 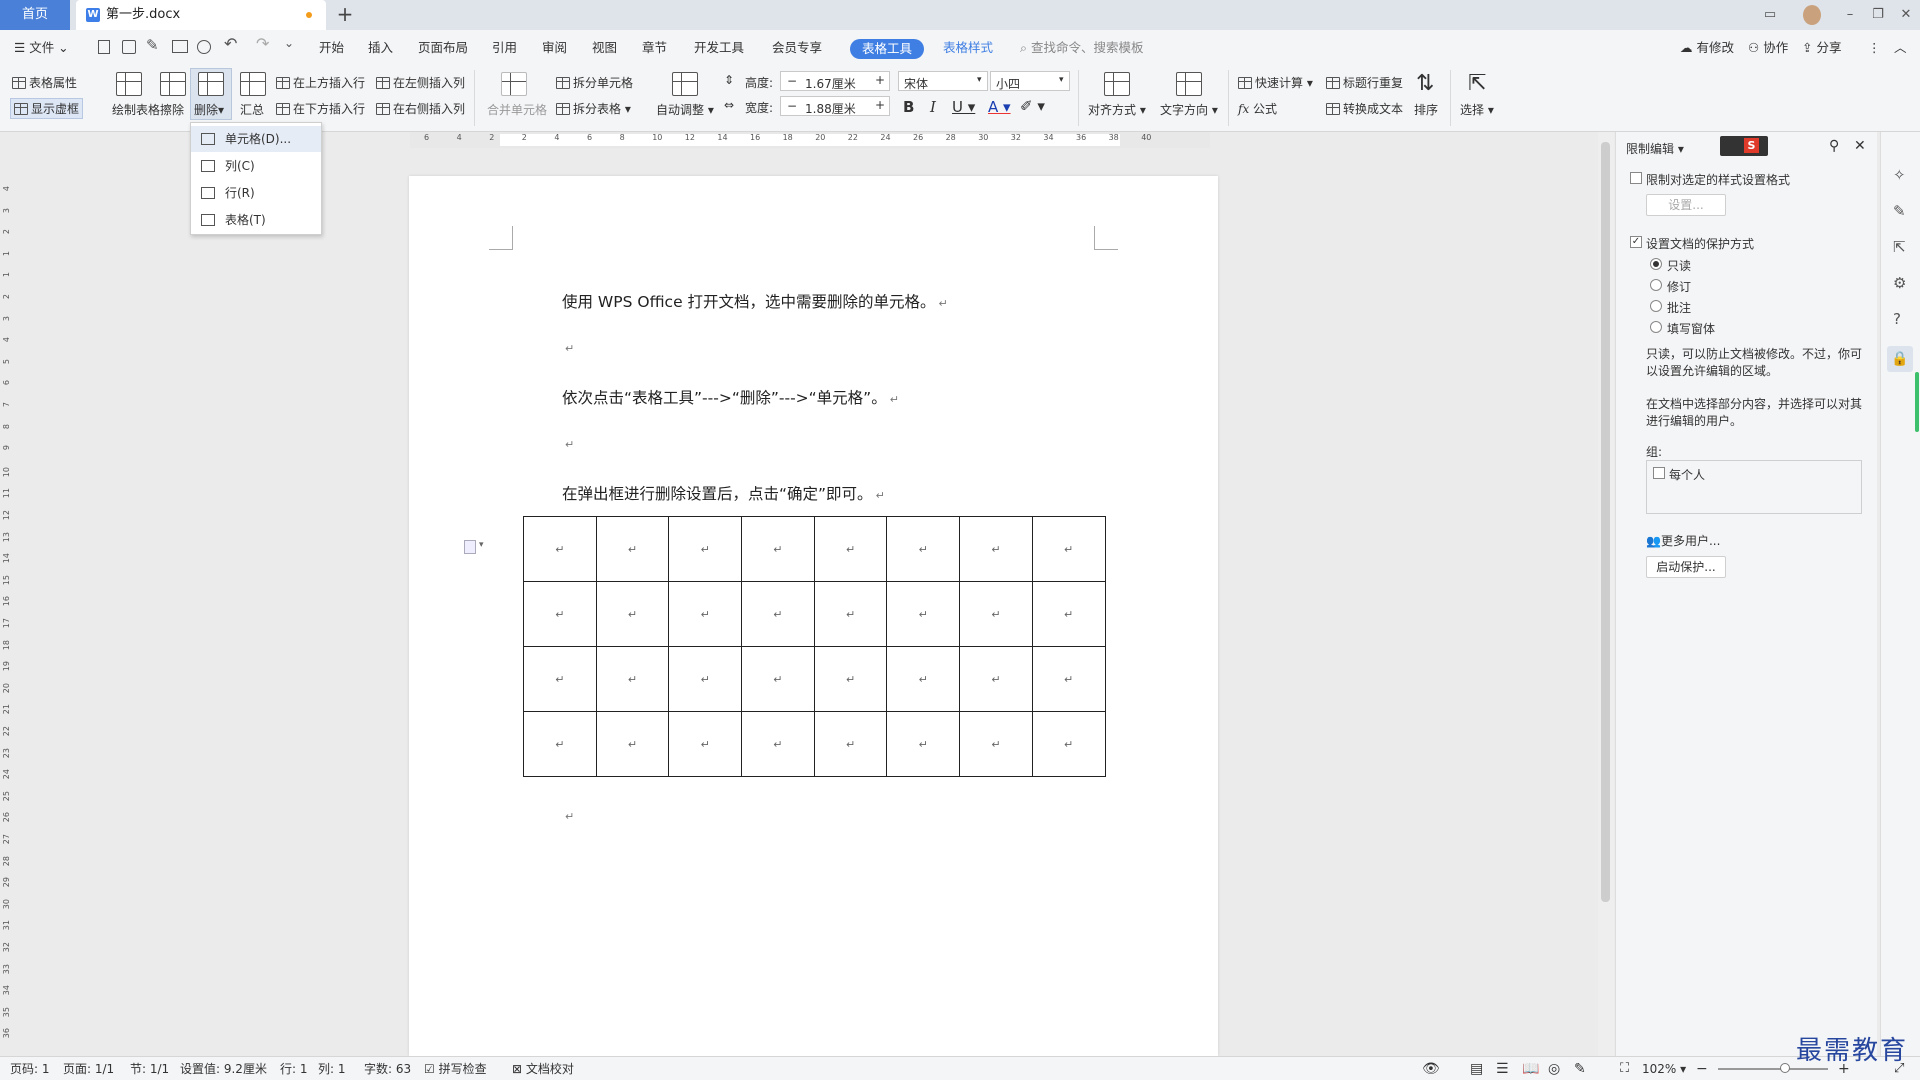 I want to click on title-repeat-button: 标题行重复, so click(x=1364, y=82).